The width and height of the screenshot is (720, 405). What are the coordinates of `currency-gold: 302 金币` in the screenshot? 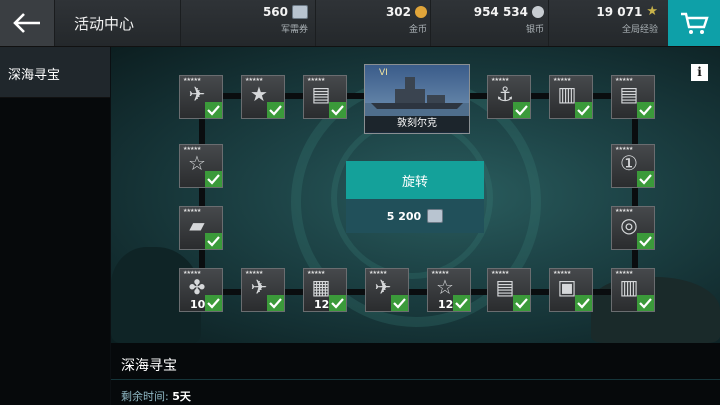 It's located at (406, 20).